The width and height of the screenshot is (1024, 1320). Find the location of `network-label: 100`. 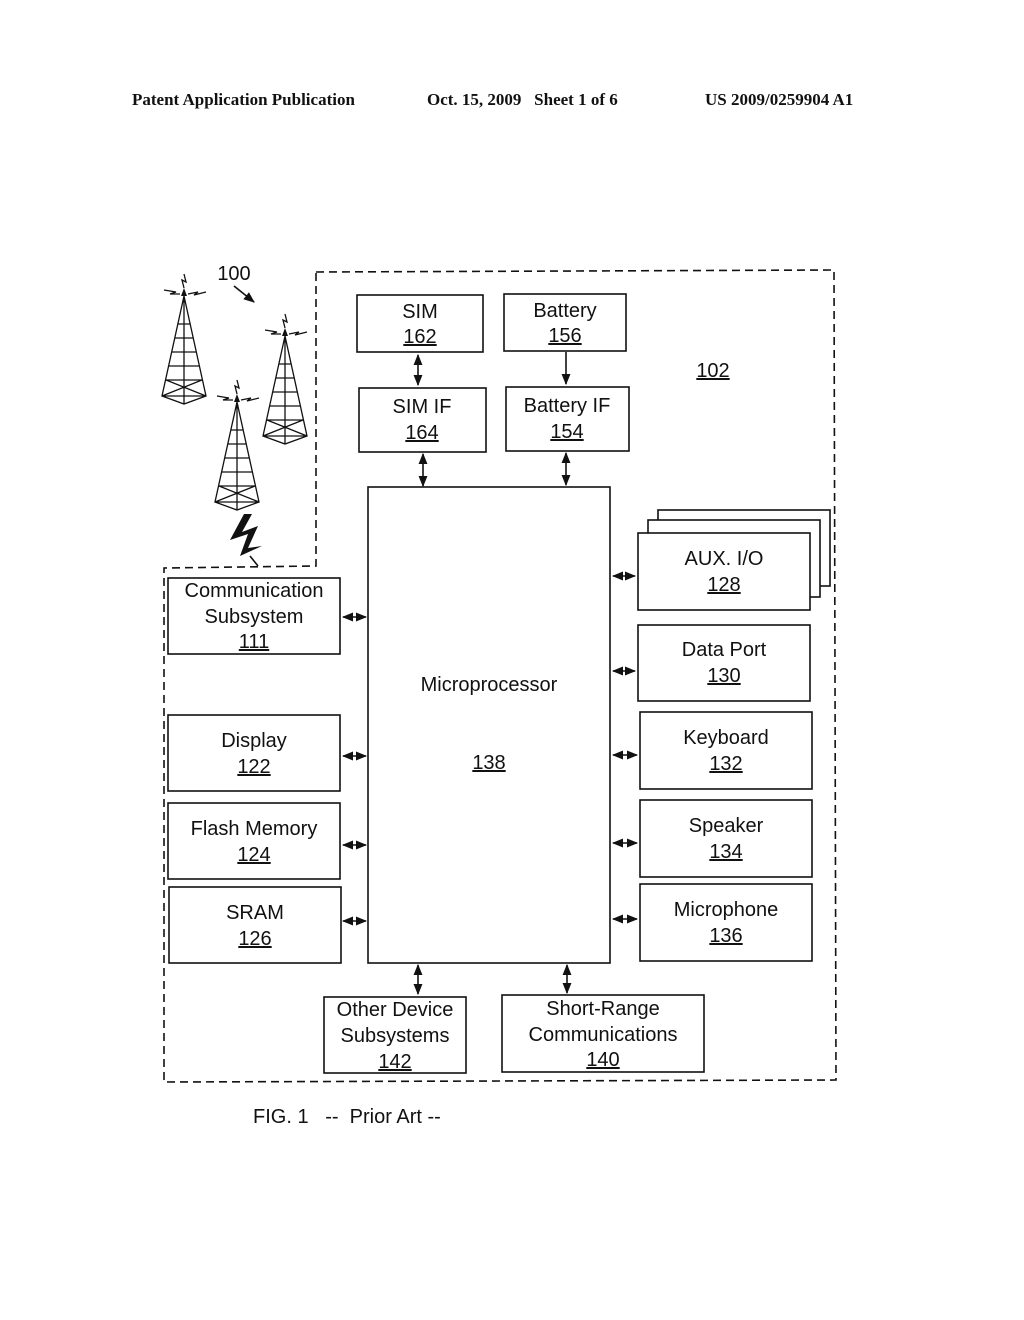

network-label: 100 is located at coordinates (233, 274).